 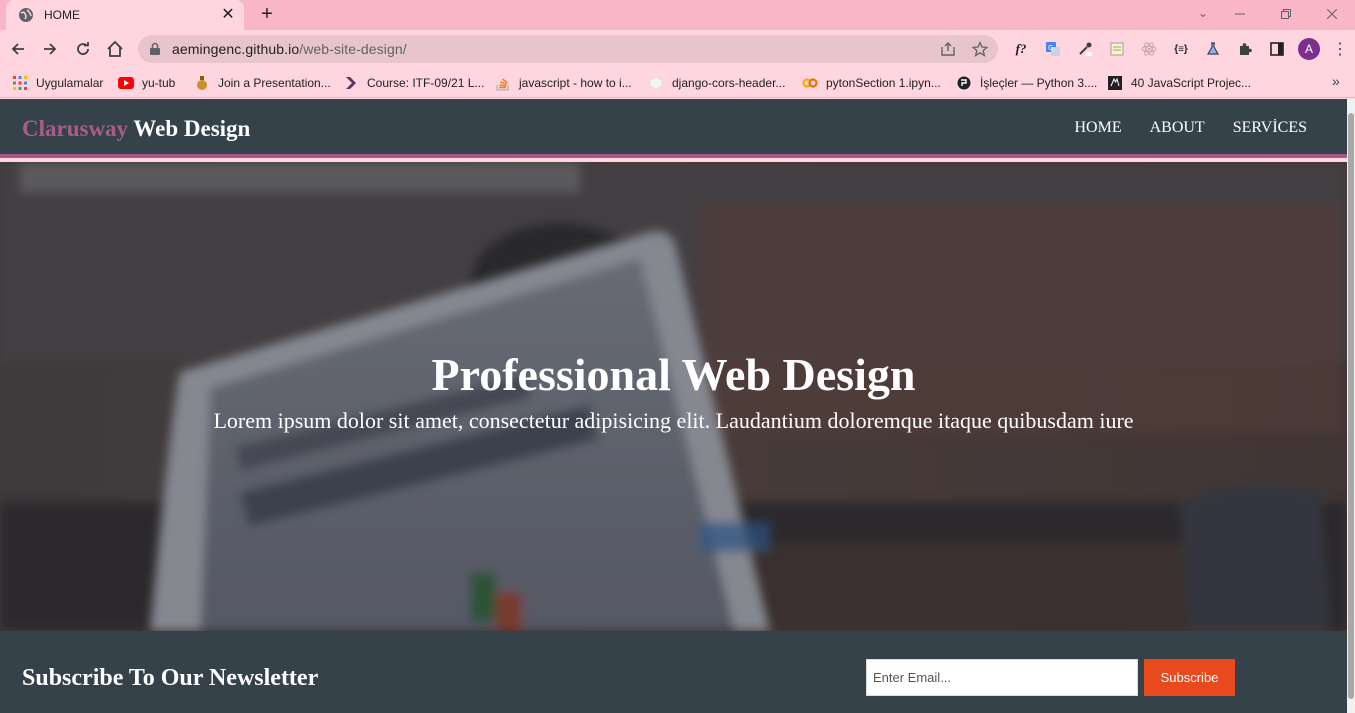 I want to click on flask-icon, so click(x=1213, y=49).